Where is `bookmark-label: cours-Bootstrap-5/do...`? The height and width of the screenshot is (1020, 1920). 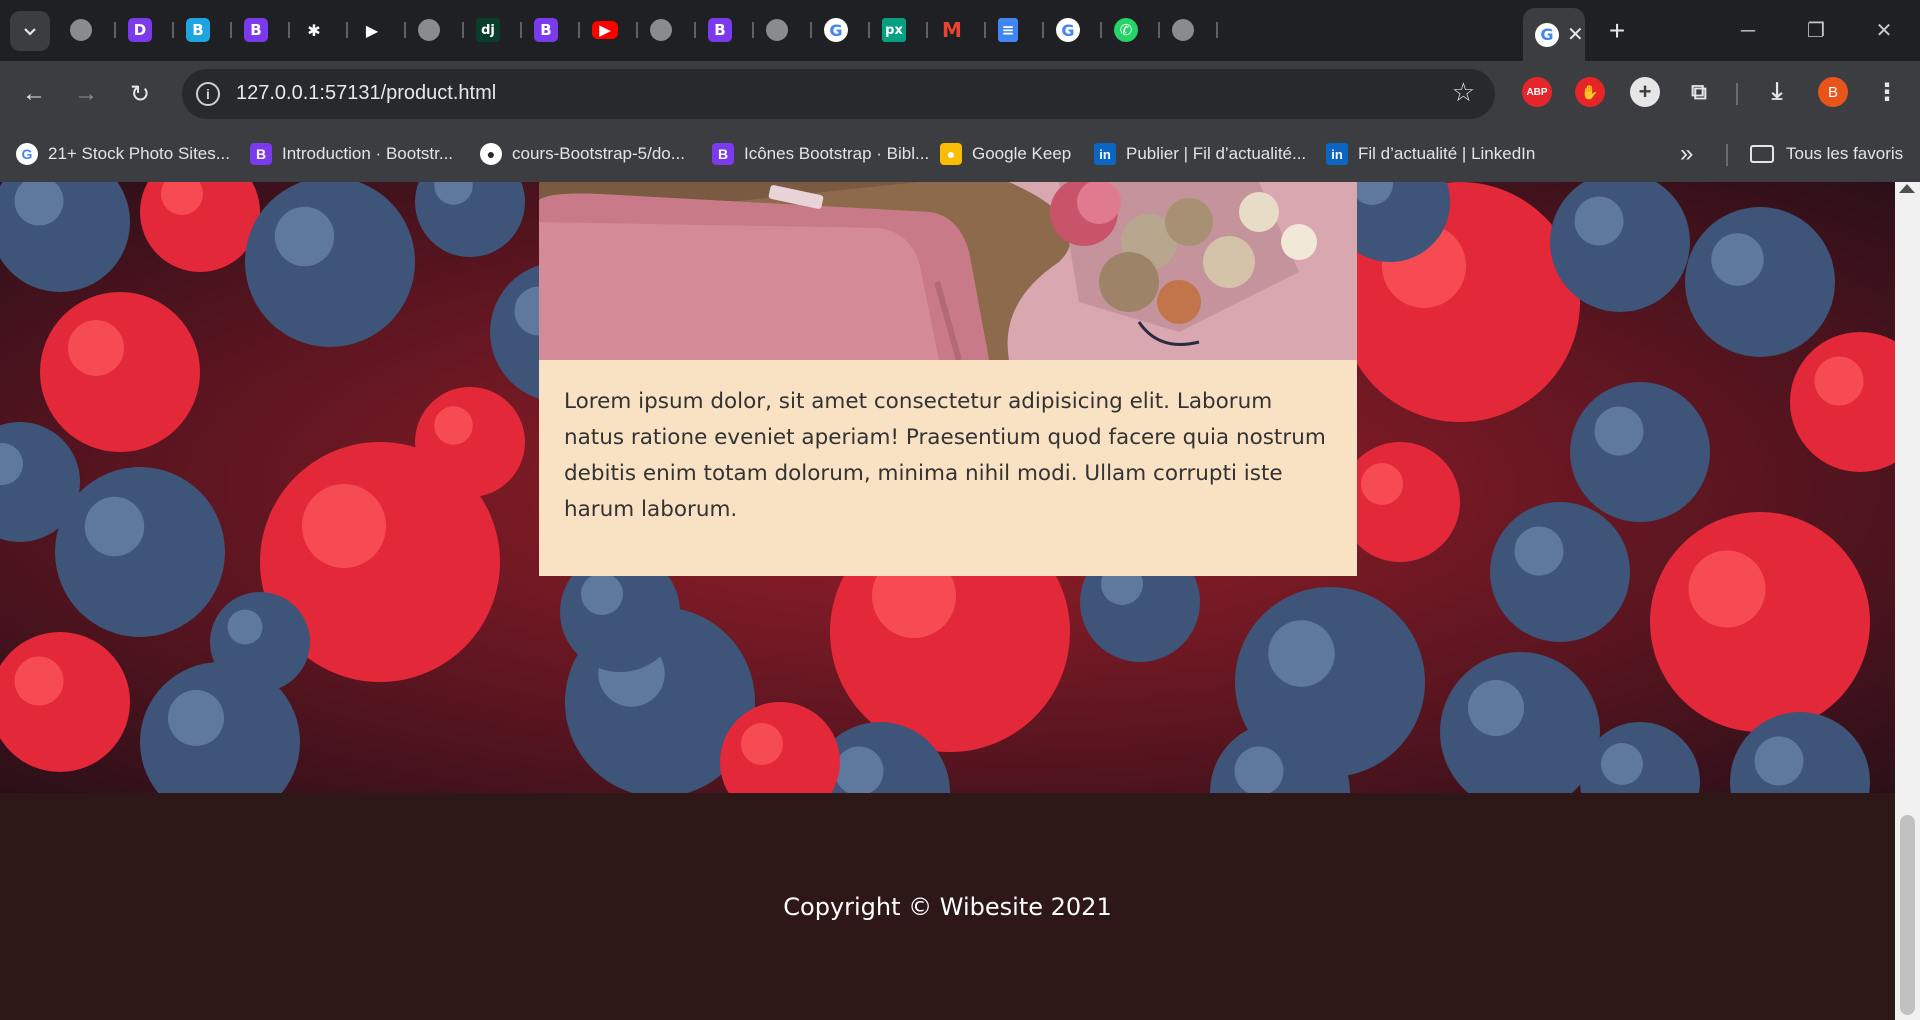
bookmark-label: cours-Bootstrap-5/do... is located at coordinates (598, 153).